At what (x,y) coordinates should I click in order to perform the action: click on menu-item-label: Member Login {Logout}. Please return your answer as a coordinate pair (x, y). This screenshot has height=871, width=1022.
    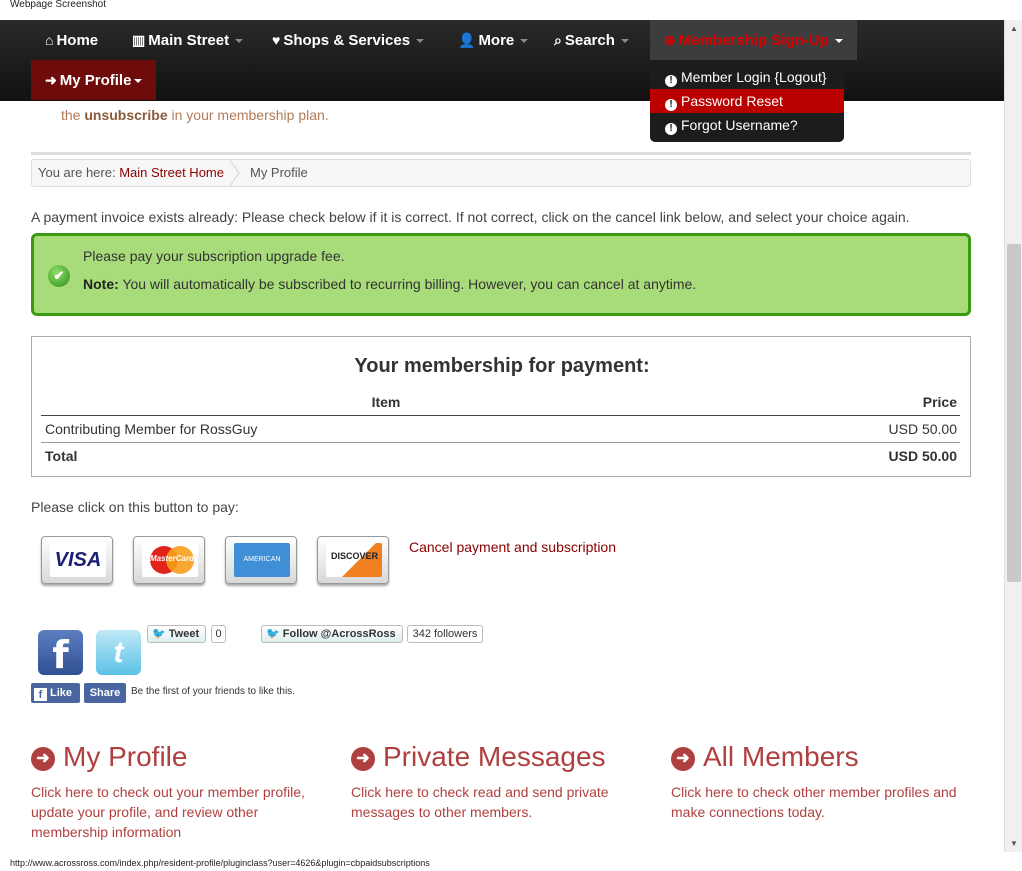
    Looking at the image, I should click on (754, 77).